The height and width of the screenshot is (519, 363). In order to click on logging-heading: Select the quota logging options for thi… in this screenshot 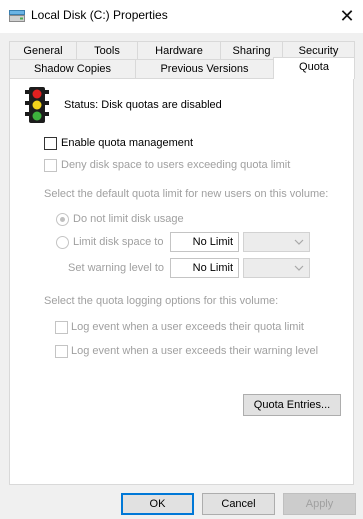, I will do `click(161, 301)`.